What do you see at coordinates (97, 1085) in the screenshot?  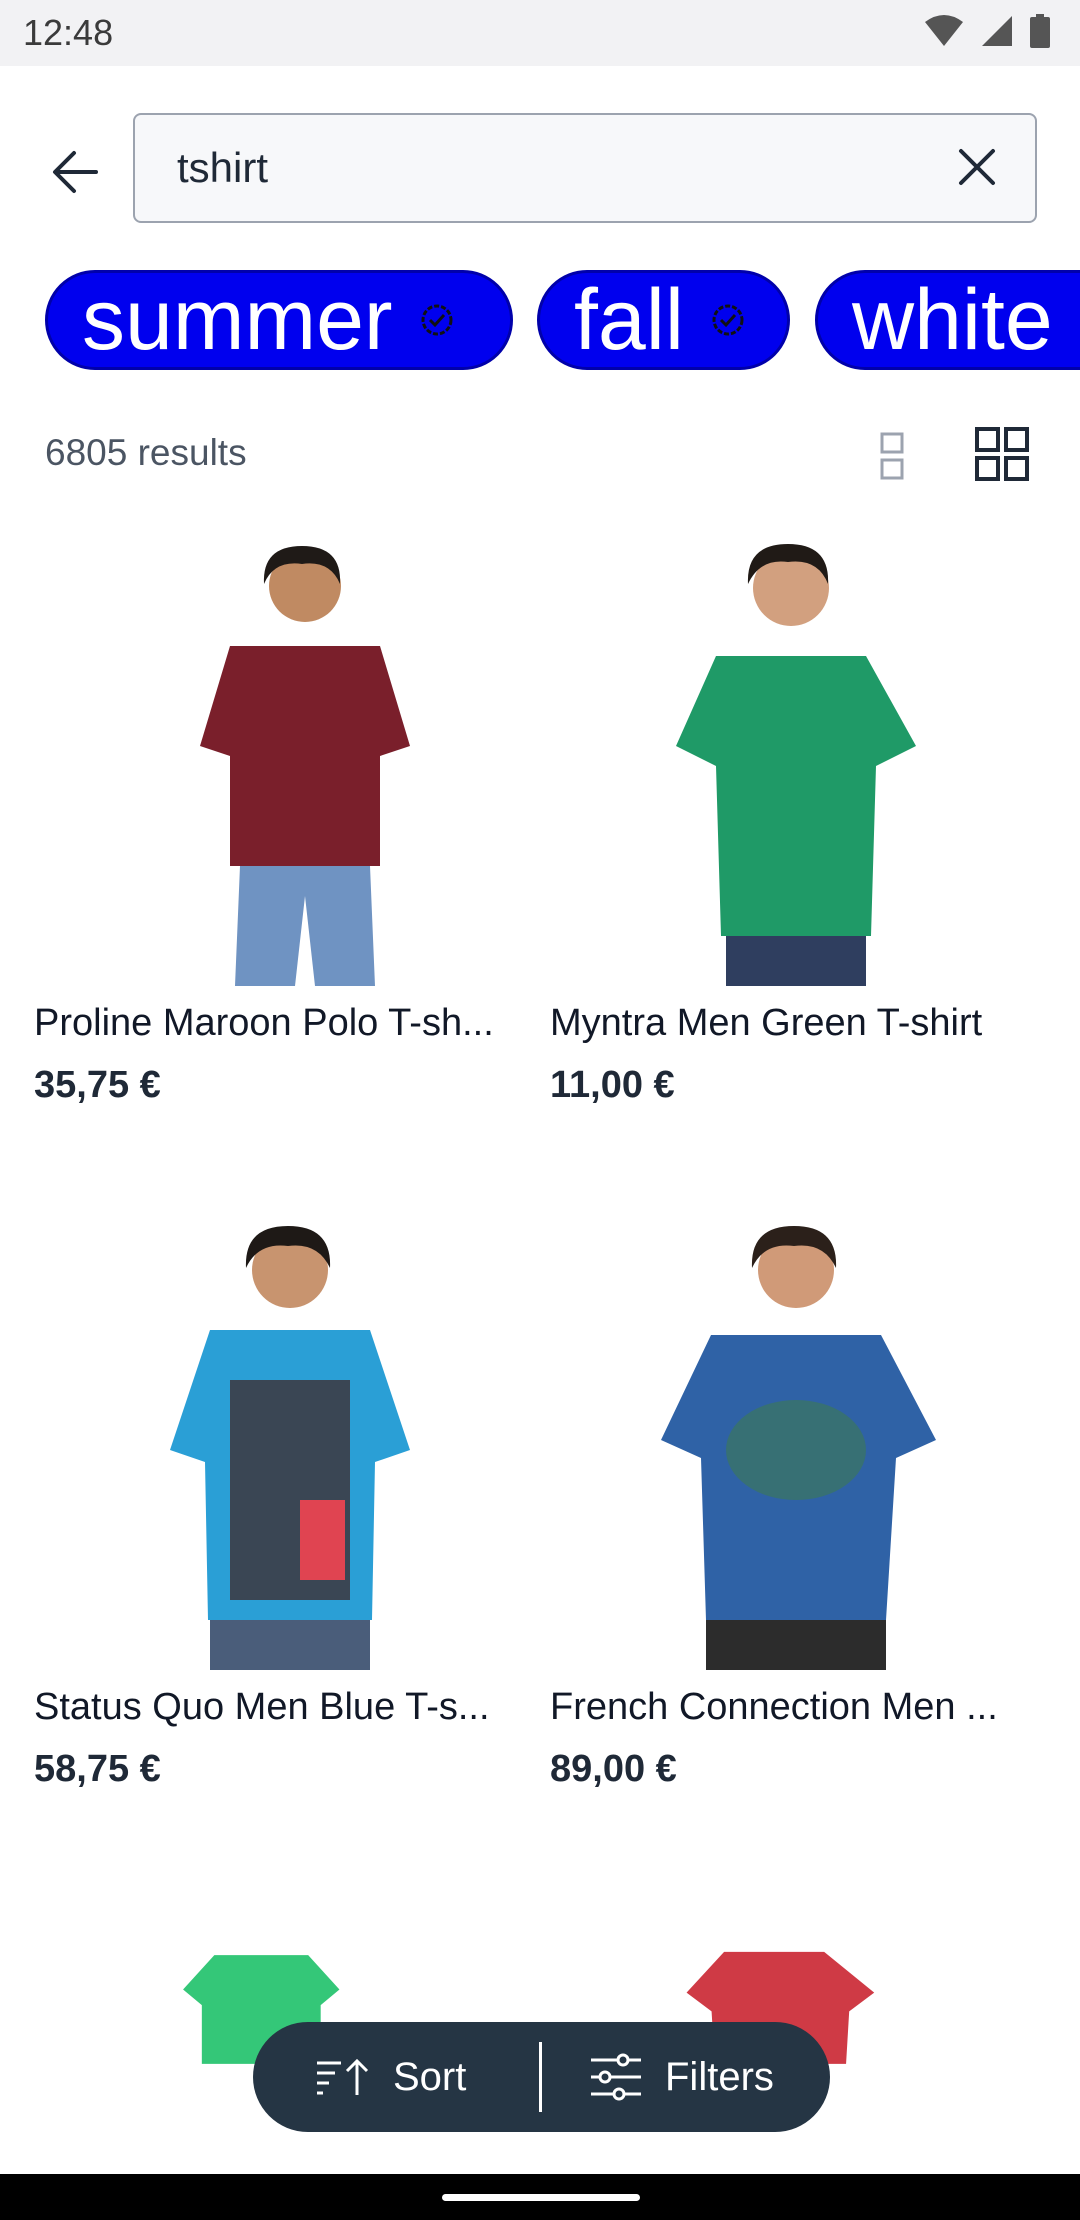 I see `product-price: 35,75 €` at bounding box center [97, 1085].